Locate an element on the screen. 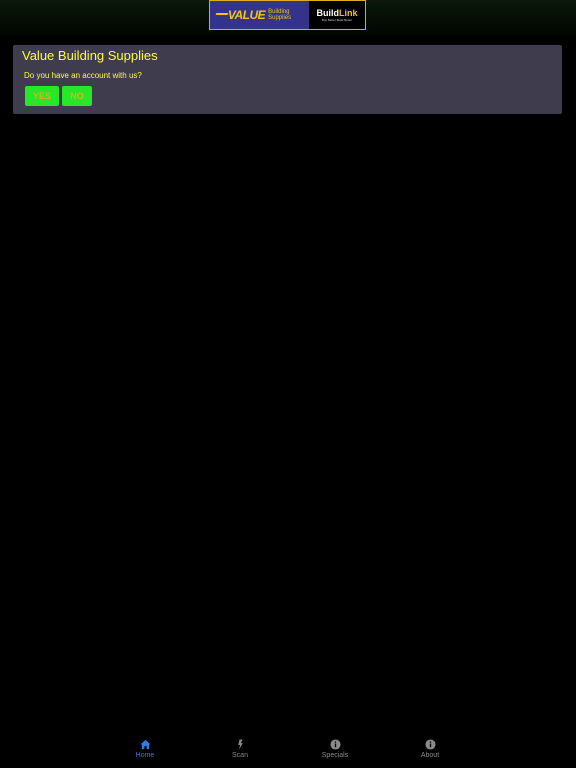 The width and height of the screenshot is (576, 768). tab-home-label: Home is located at coordinates (145, 755).